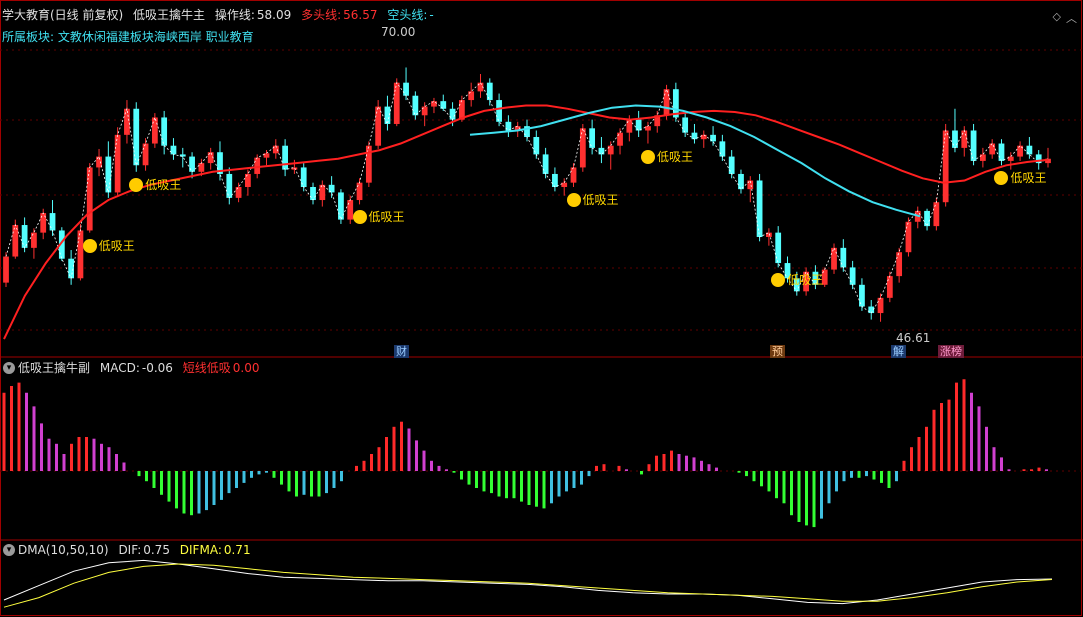 The image size is (1083, 617). I want to click on long-label: 多头线:, so click(321, 15).